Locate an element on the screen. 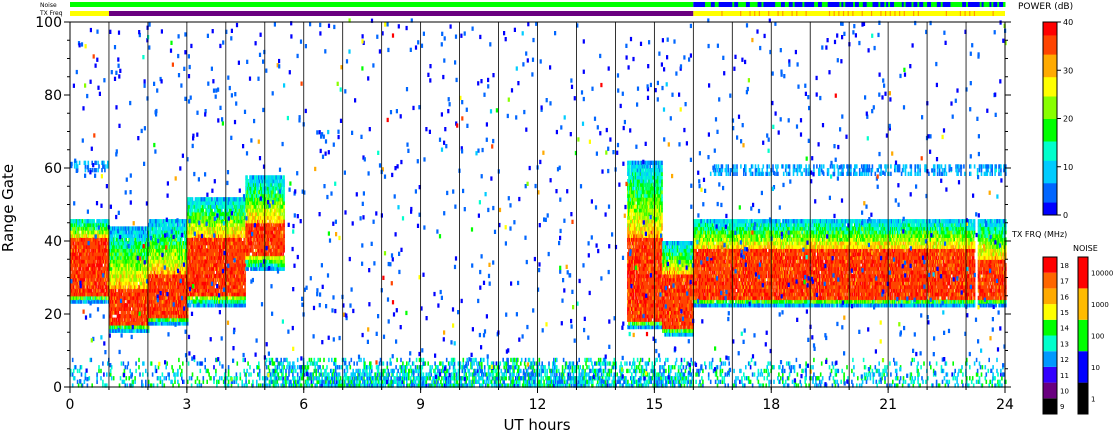  noise-strip-label: Noise is located at coordinates (48, 5).